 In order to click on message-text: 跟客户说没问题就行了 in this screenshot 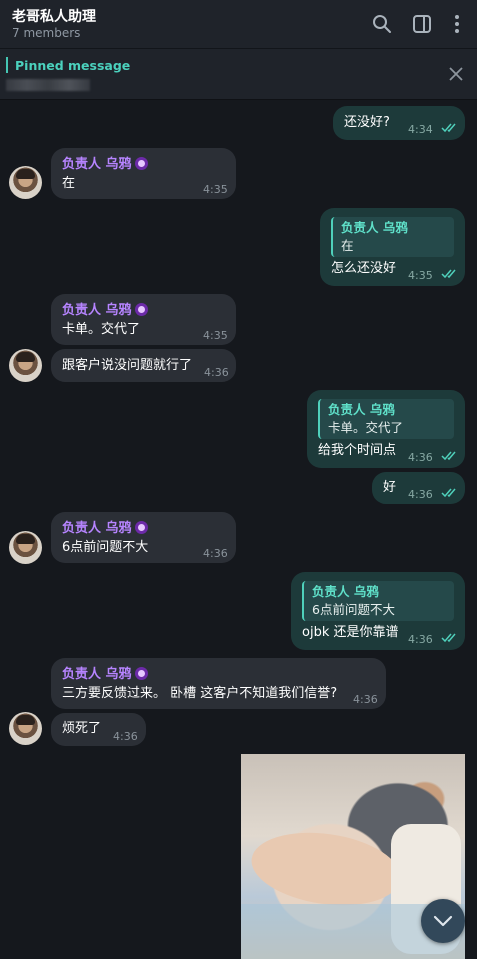, I will do `click(127, 365)`.